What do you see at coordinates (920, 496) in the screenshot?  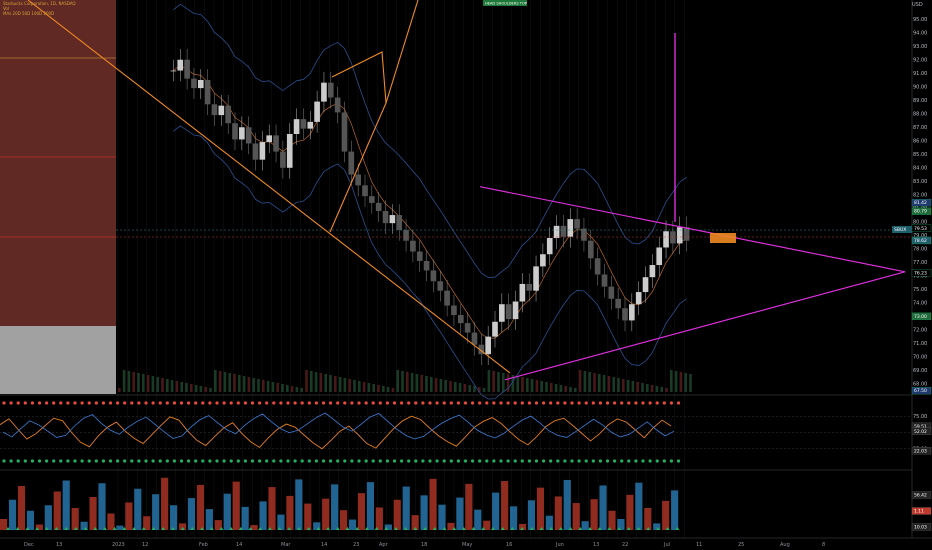 I see `osc2-tag-label: 56.42` at bounding box center [920, 496].